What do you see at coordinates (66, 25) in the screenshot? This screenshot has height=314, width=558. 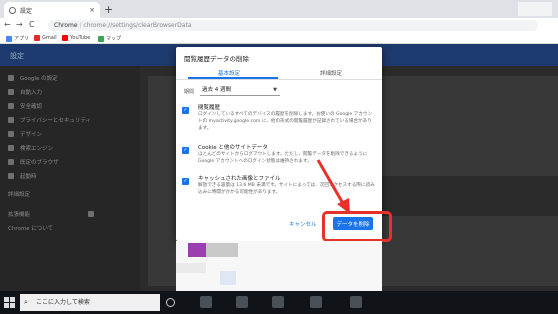 I see `address-site: Chrome` at bounding box center [66, 25].